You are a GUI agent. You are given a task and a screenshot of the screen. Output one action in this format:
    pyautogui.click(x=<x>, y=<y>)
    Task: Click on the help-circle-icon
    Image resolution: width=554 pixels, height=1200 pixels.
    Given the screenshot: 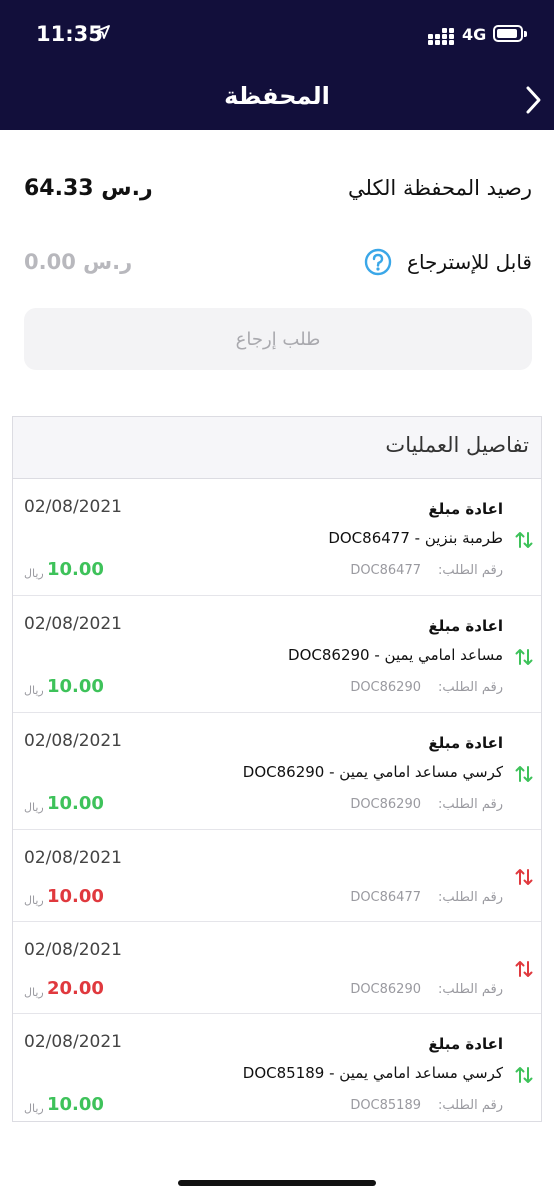 What is the action you would take?
    pyautogui.click(x=378, y=262)
    